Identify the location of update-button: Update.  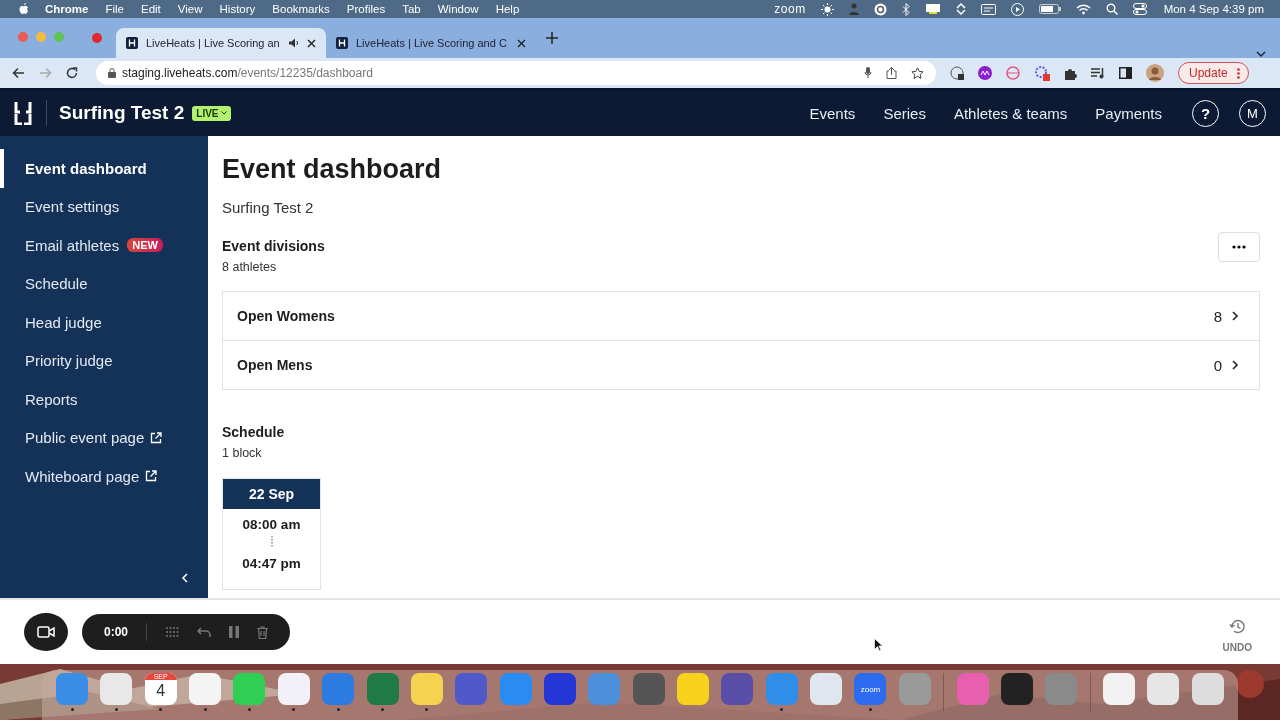
(1213, 73).